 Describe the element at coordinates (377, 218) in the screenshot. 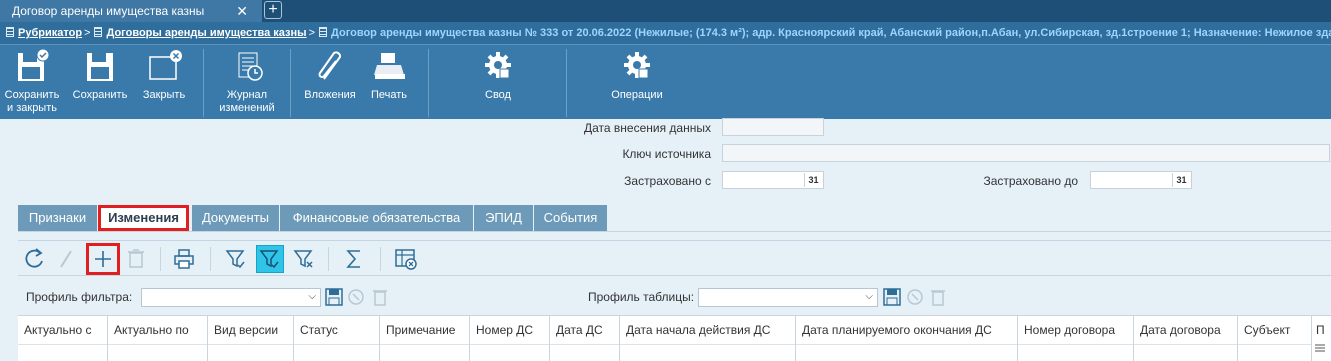

I see `tab-financial-obligations: Финансовые обязательства` at that location.